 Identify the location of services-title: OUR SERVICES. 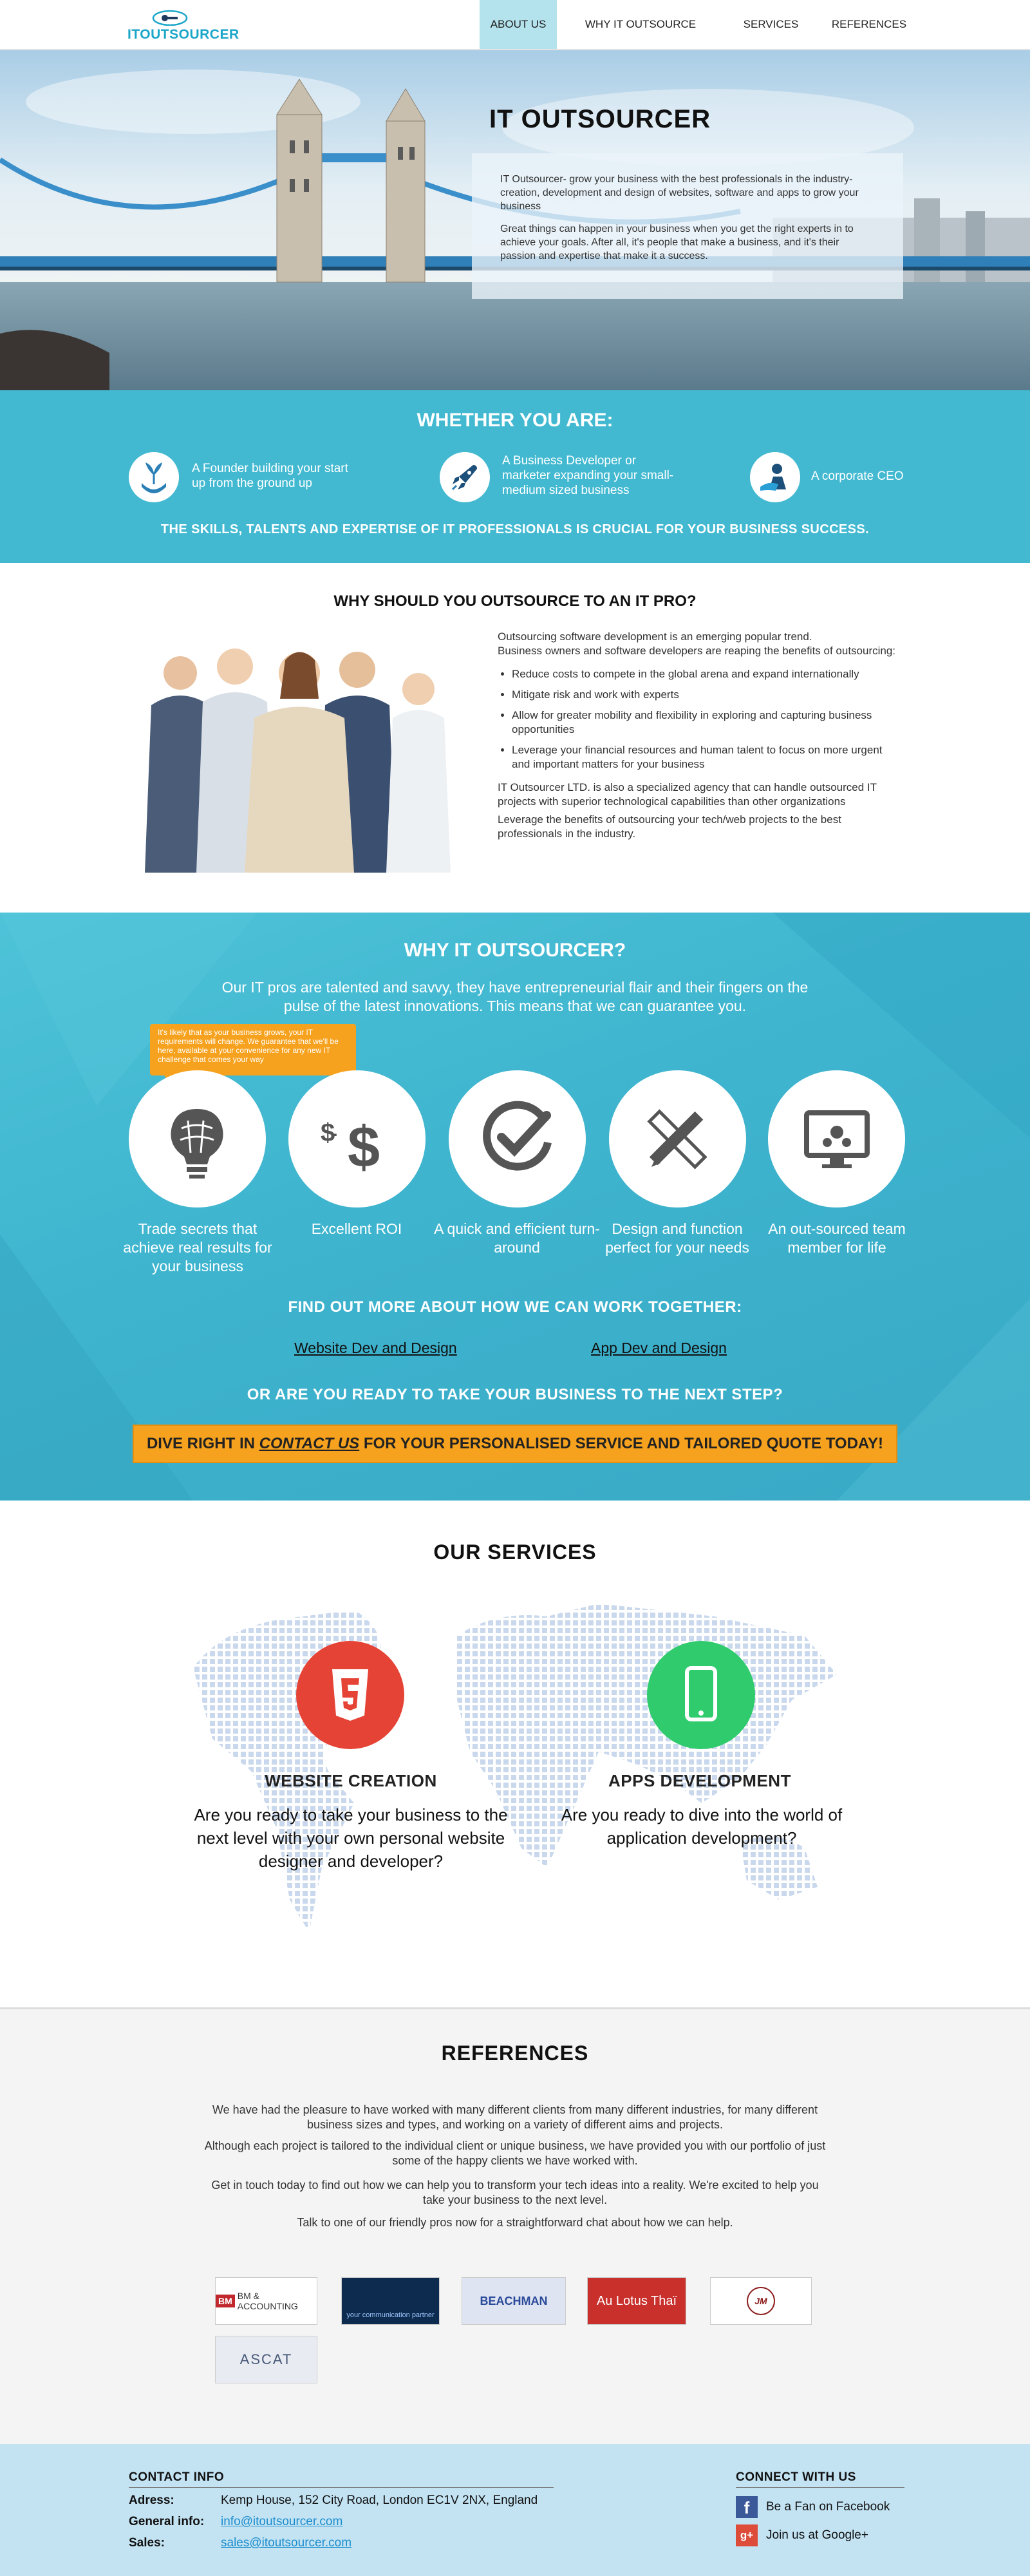
(515, 1552).